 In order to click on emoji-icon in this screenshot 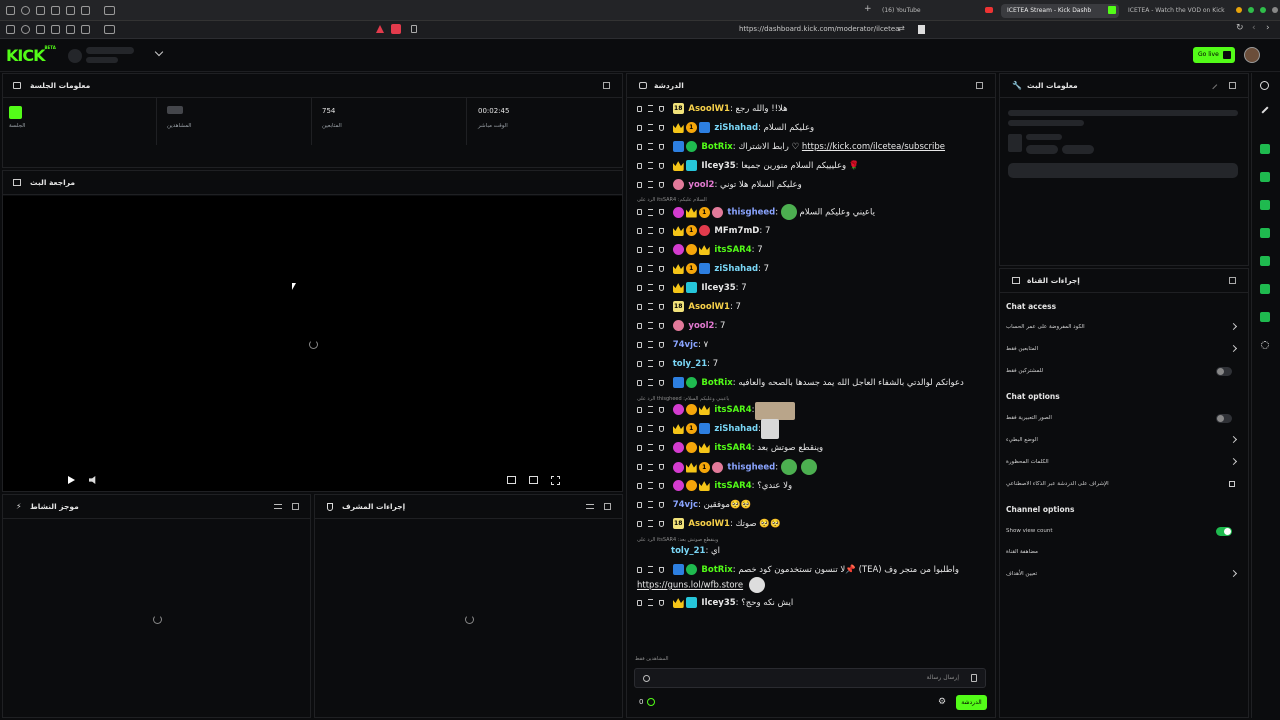, I will do `click(646, 678)`.